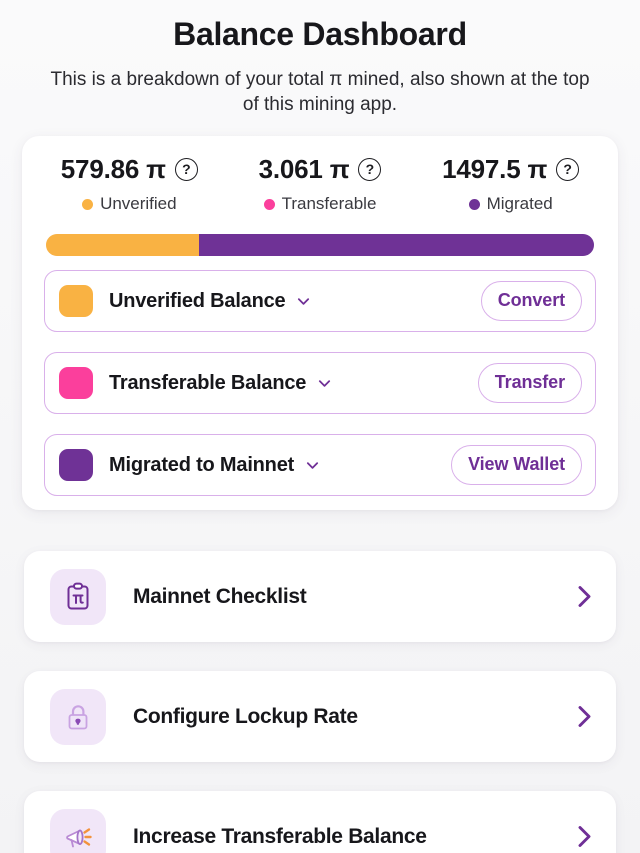 The width and height of the screenshot is (640, 853). What do you see at coordinates (516, 465) in the screenshot?
I see `view-wallet-button: View Wallet` at bounding box center [516, 465].